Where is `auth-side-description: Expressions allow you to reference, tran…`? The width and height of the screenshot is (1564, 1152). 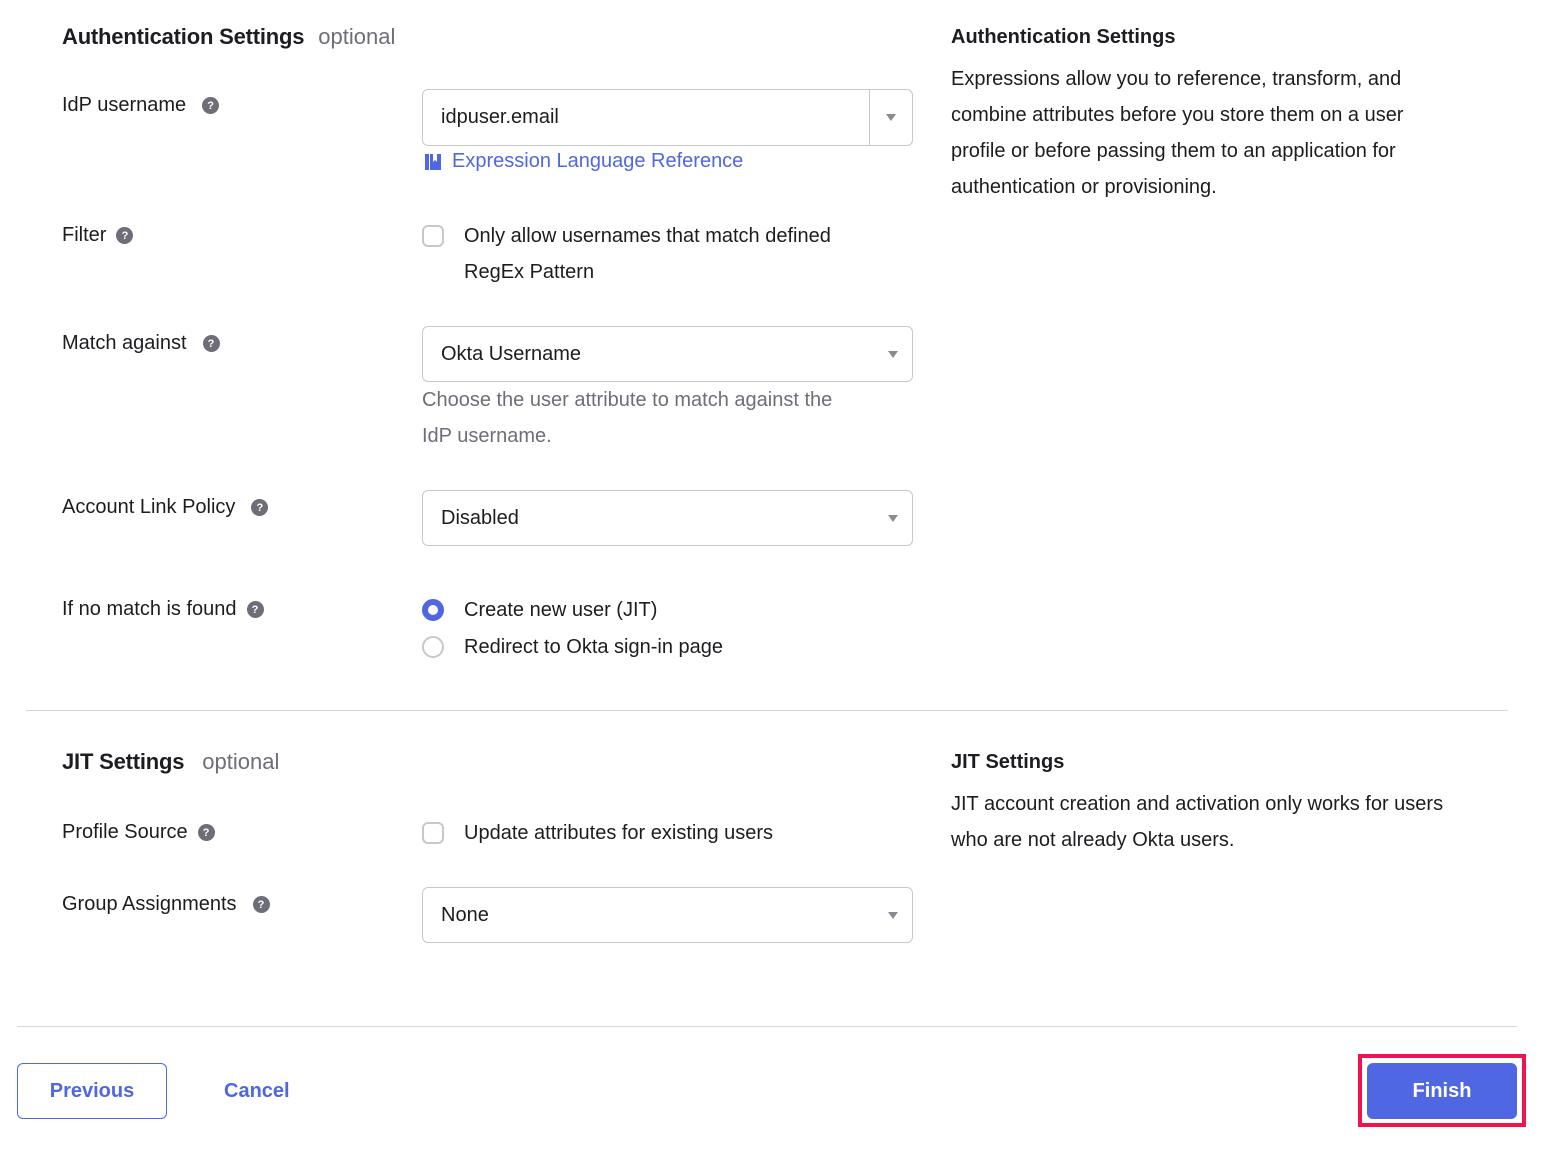
auth-side-description: Expressions allow you to reference, tran… is located at coordinates (1241, 133).